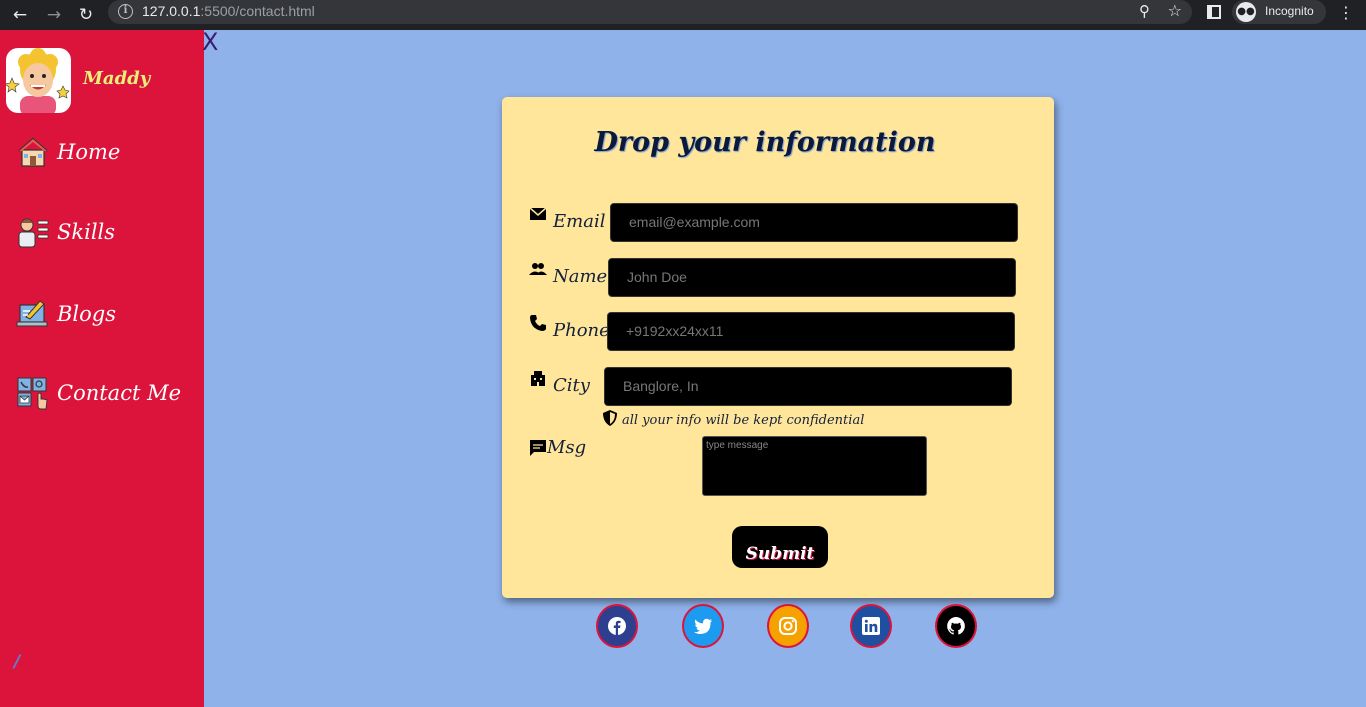 The height and width of the screenshot is (707, 1366). I want to click on confidential-note: all your info will be kept confidential, so click(733, 418).